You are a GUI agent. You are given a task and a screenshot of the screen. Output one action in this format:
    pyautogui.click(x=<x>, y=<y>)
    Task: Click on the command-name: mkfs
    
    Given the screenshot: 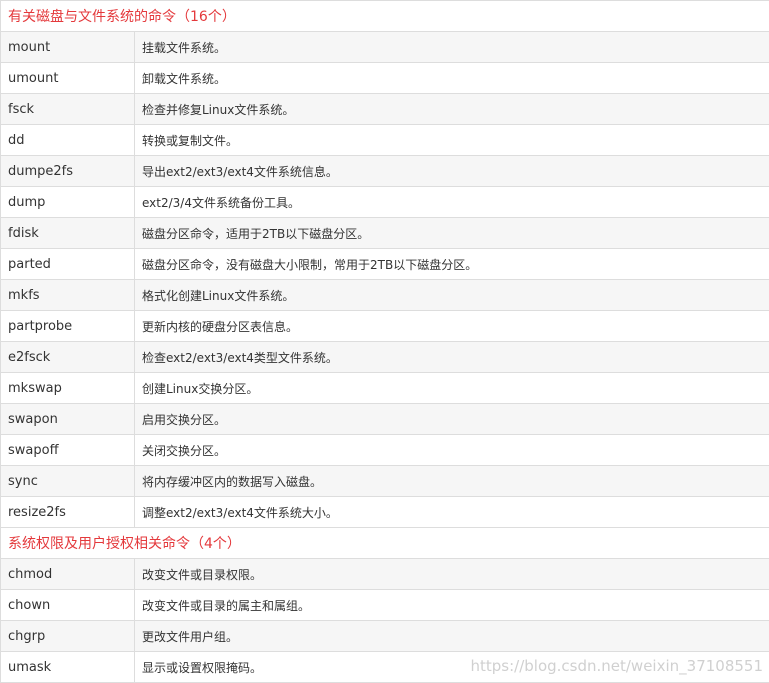 What is the action you would take?
    pyautogui.click(x=67, y=295)
    